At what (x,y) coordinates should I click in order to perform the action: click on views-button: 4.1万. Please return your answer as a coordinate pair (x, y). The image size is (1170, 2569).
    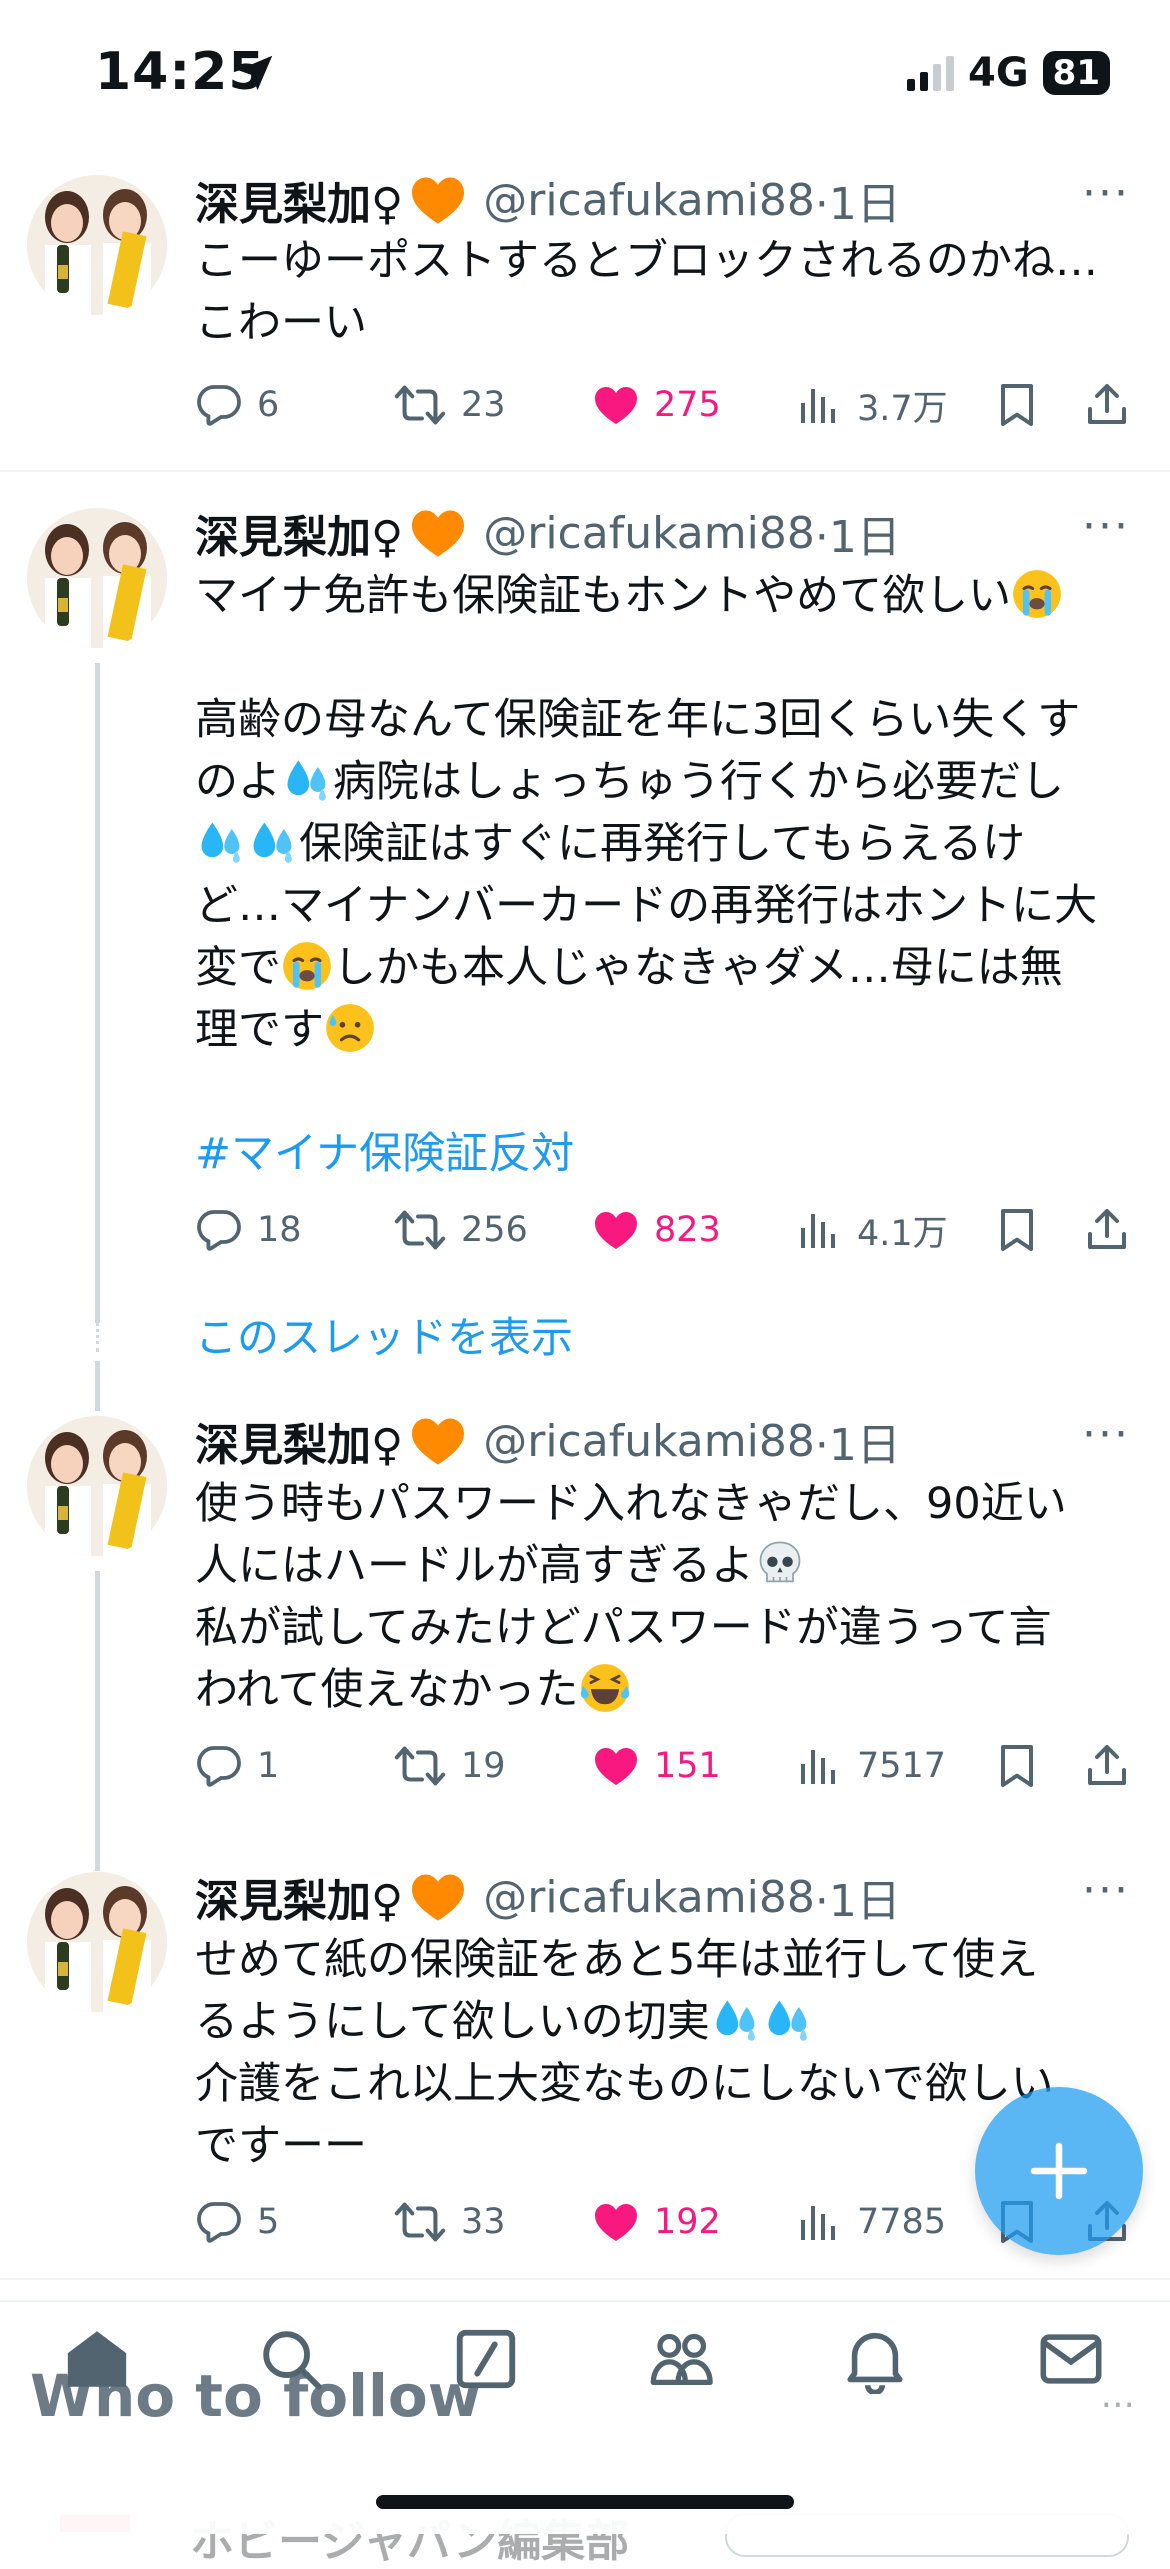
    Looking at the image, I should click on (871, 1230).